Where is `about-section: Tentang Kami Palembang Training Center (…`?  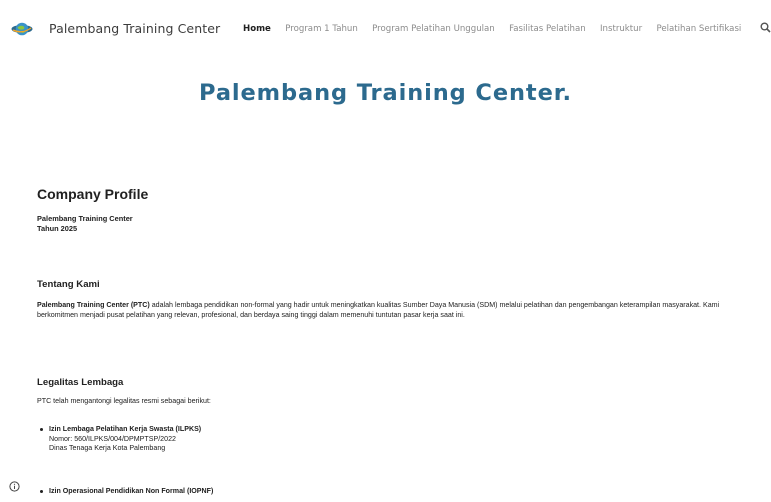
about-section: Tentang Kami Palembang Training Center (… is located at coordinates (387, 299).